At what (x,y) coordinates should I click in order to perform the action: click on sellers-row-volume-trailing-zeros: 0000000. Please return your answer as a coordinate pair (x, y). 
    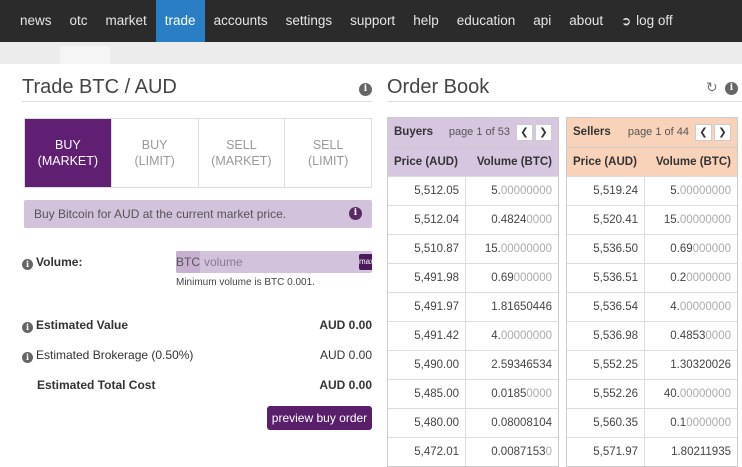
    Looking at the image, I should click on (708, 423).